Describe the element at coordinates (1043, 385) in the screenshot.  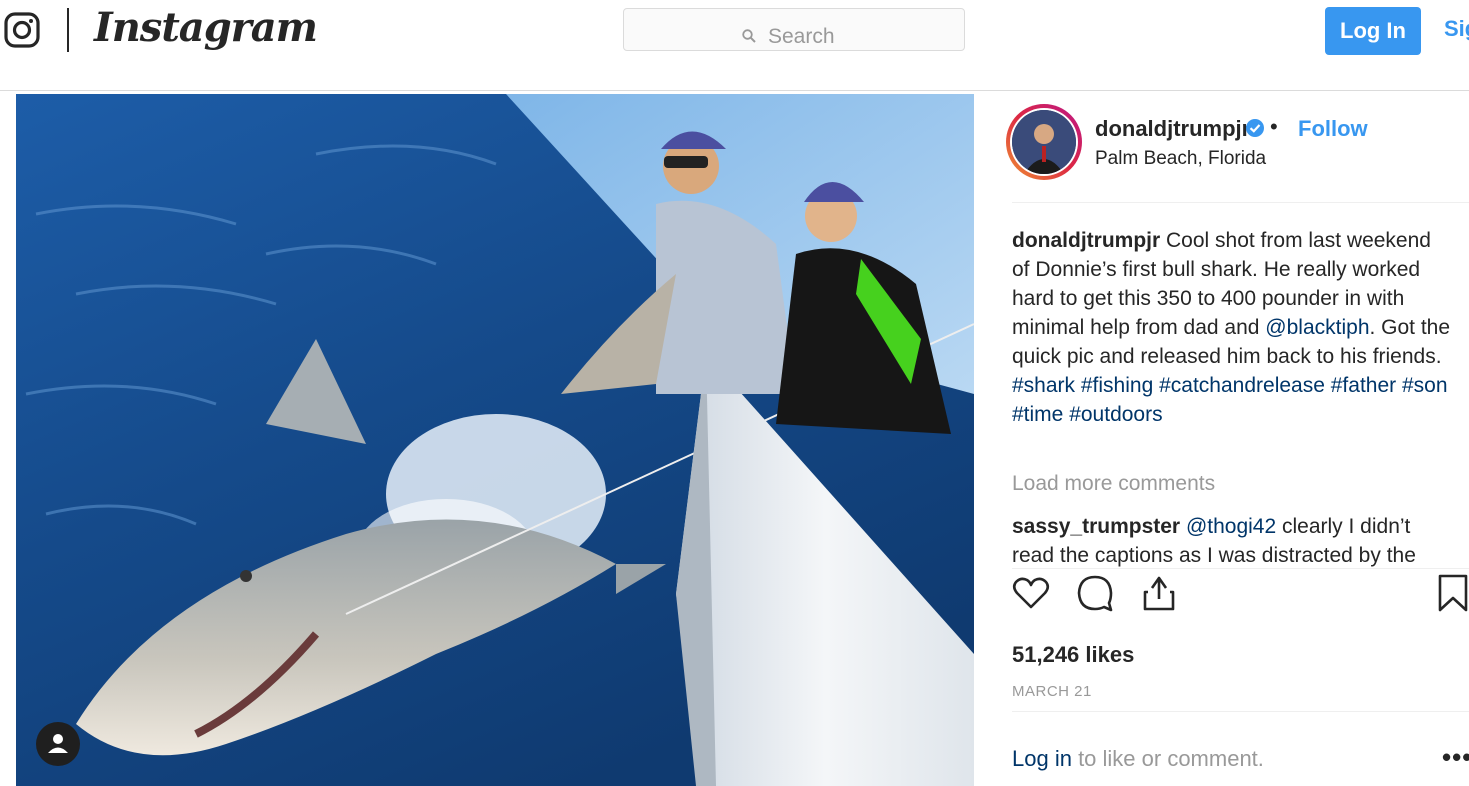
I see `hashtag-link: #shark` at that location.